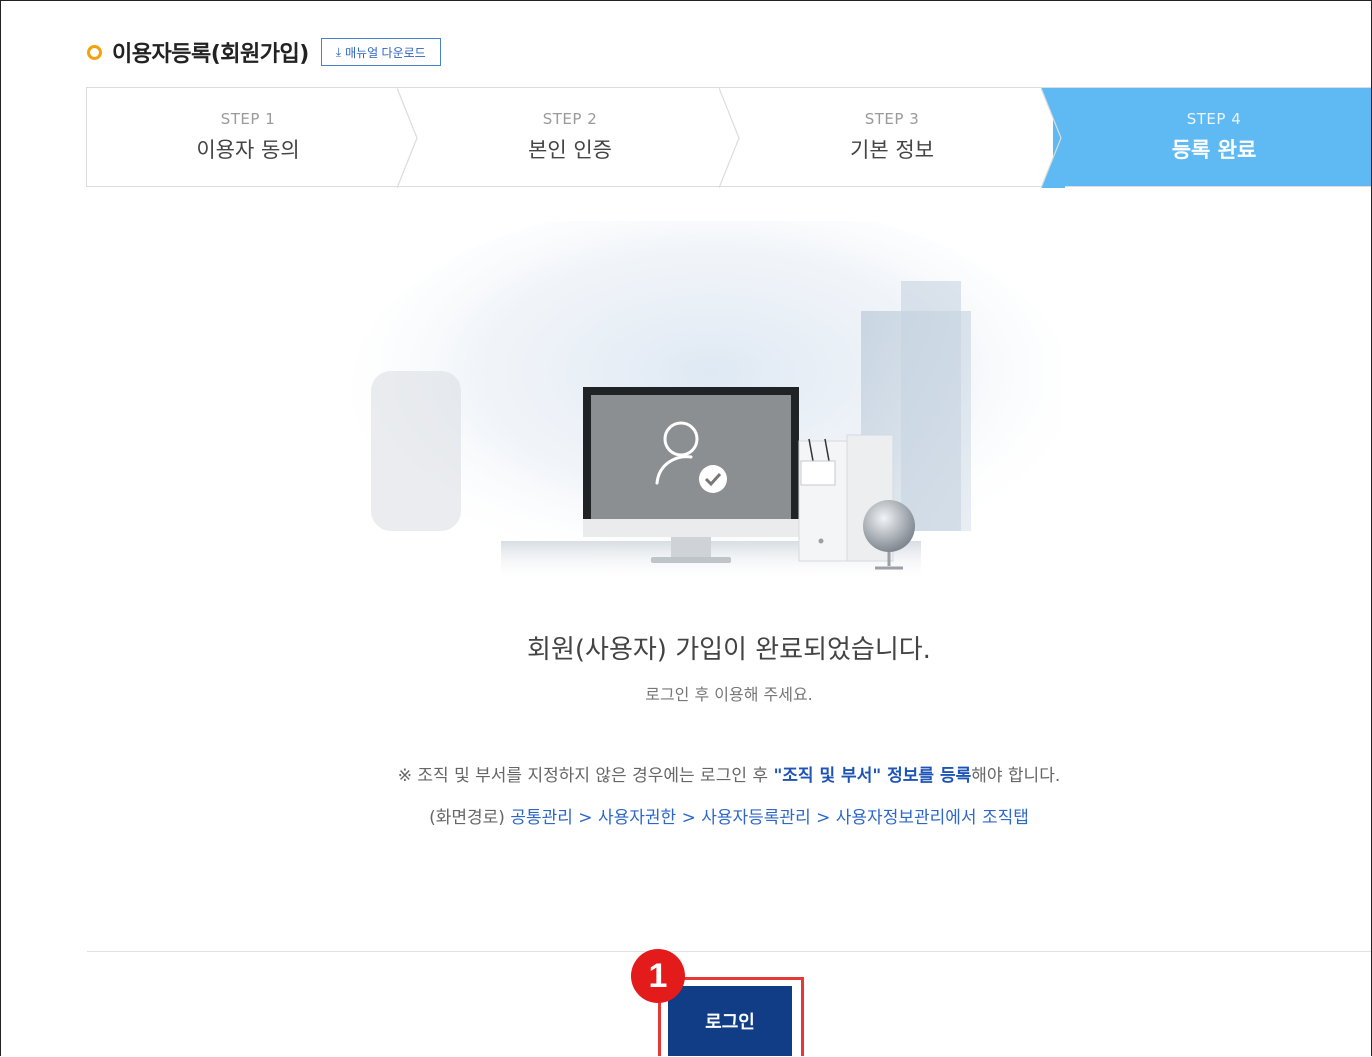  What do you see at coordinates (570, 150) in the screenshot?
I see `step-title: 본인 인증` at bounding box center [570, 150].